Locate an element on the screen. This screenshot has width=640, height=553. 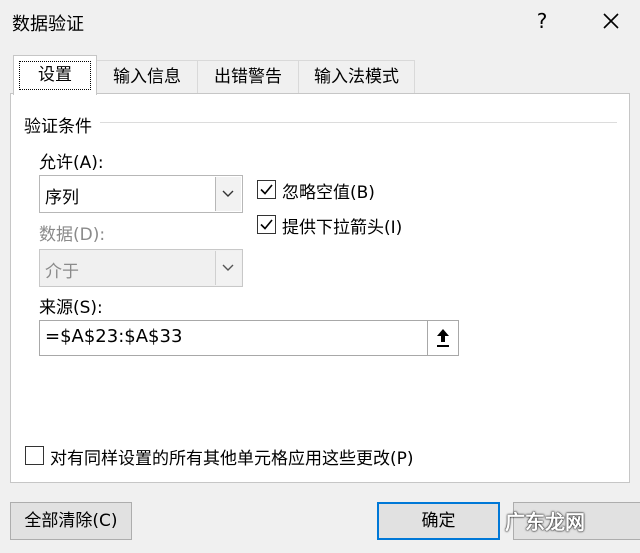
ignore-blank-checkbox is located at coordinates (266, 189).